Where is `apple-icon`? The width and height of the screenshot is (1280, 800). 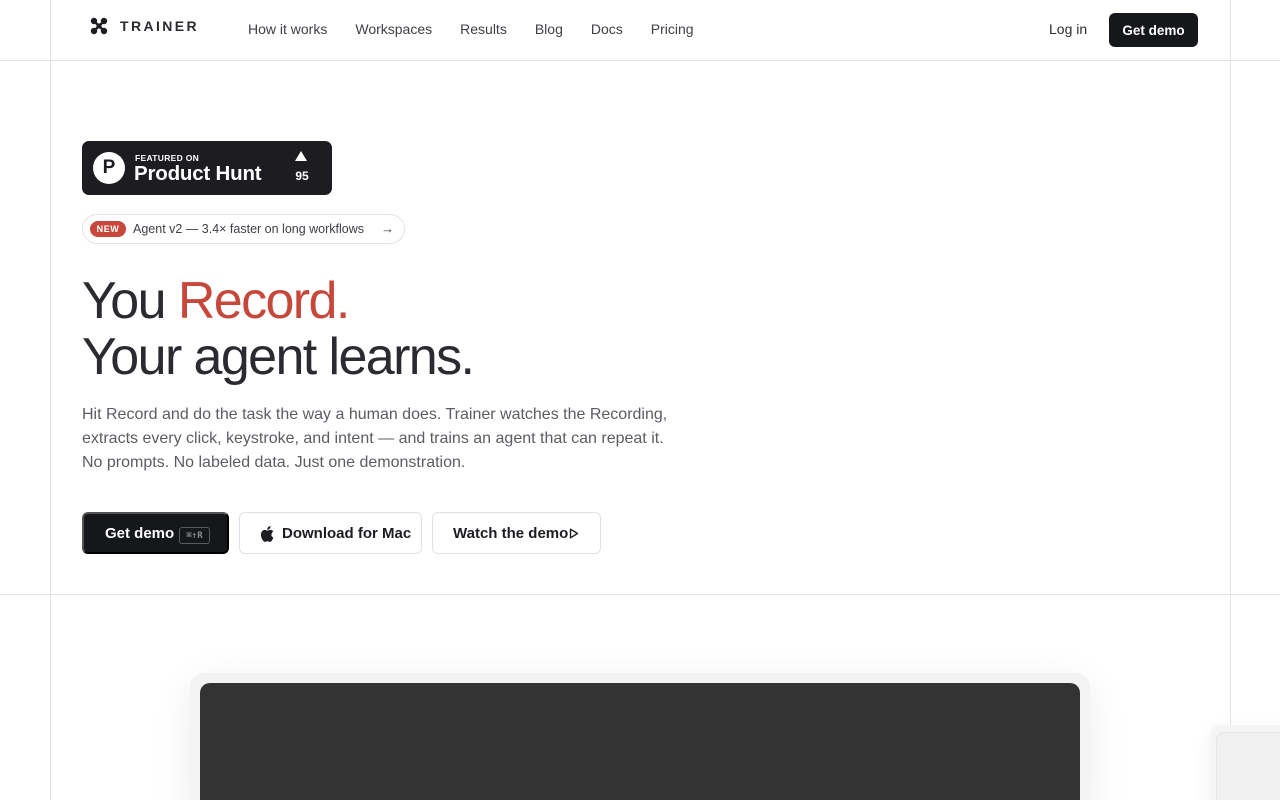
apple-icon is located at coordinates (267, 534).